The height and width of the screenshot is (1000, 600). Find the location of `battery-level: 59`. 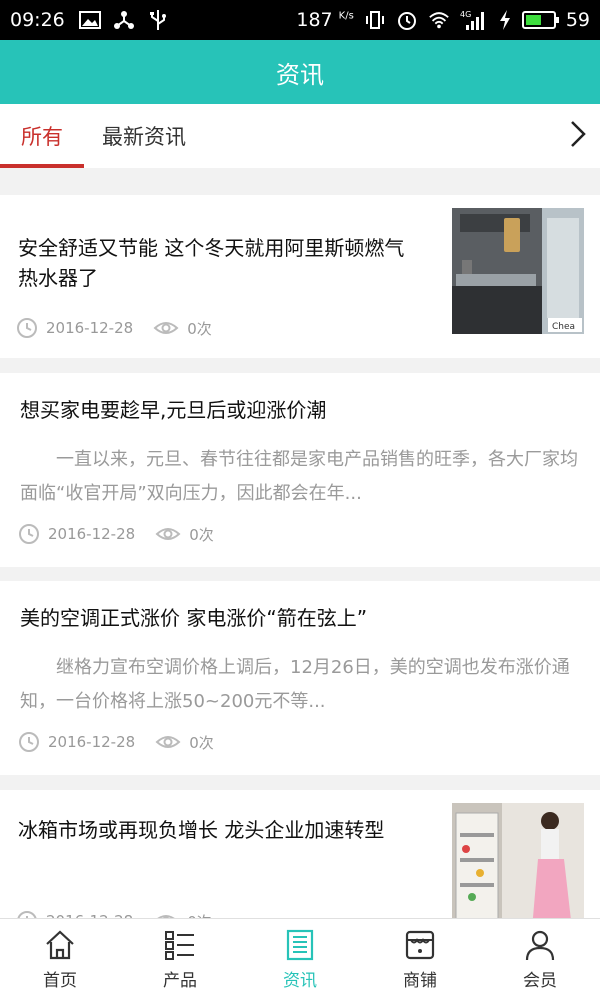

battery-level: 59 is located at coordinates (577, 20).